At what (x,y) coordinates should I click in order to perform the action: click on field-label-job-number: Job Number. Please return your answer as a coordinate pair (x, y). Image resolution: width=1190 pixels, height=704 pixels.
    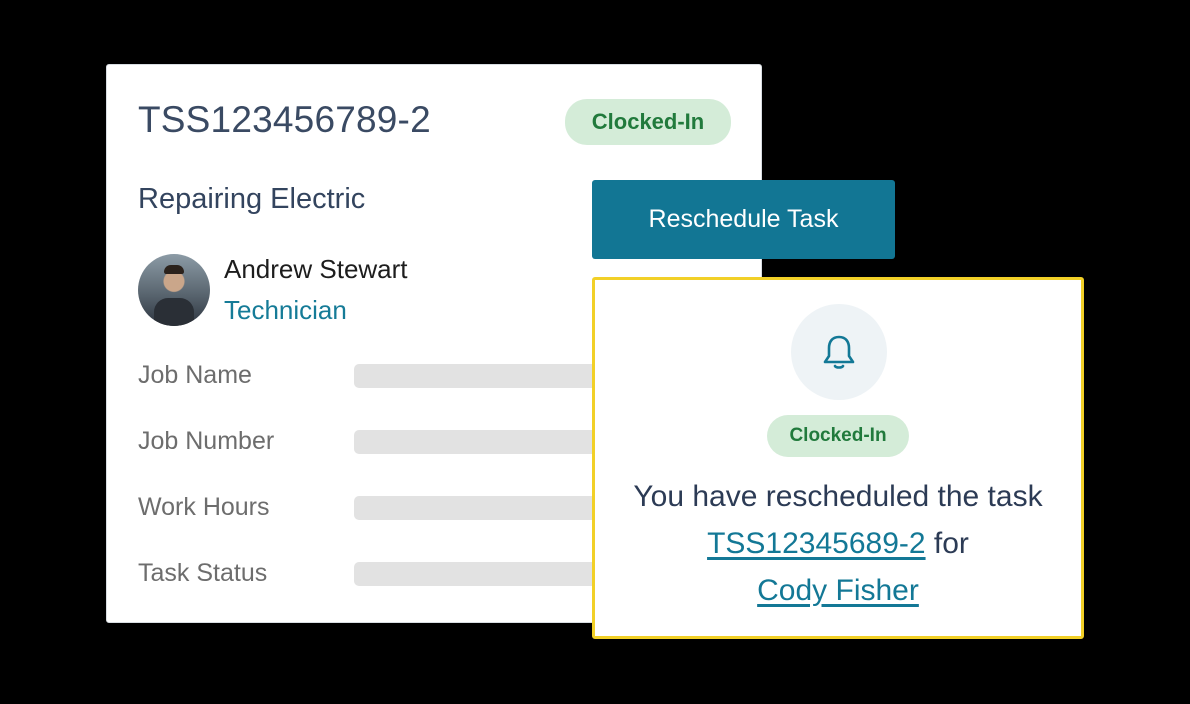
    Looking at the image, I should click on (206, 441).